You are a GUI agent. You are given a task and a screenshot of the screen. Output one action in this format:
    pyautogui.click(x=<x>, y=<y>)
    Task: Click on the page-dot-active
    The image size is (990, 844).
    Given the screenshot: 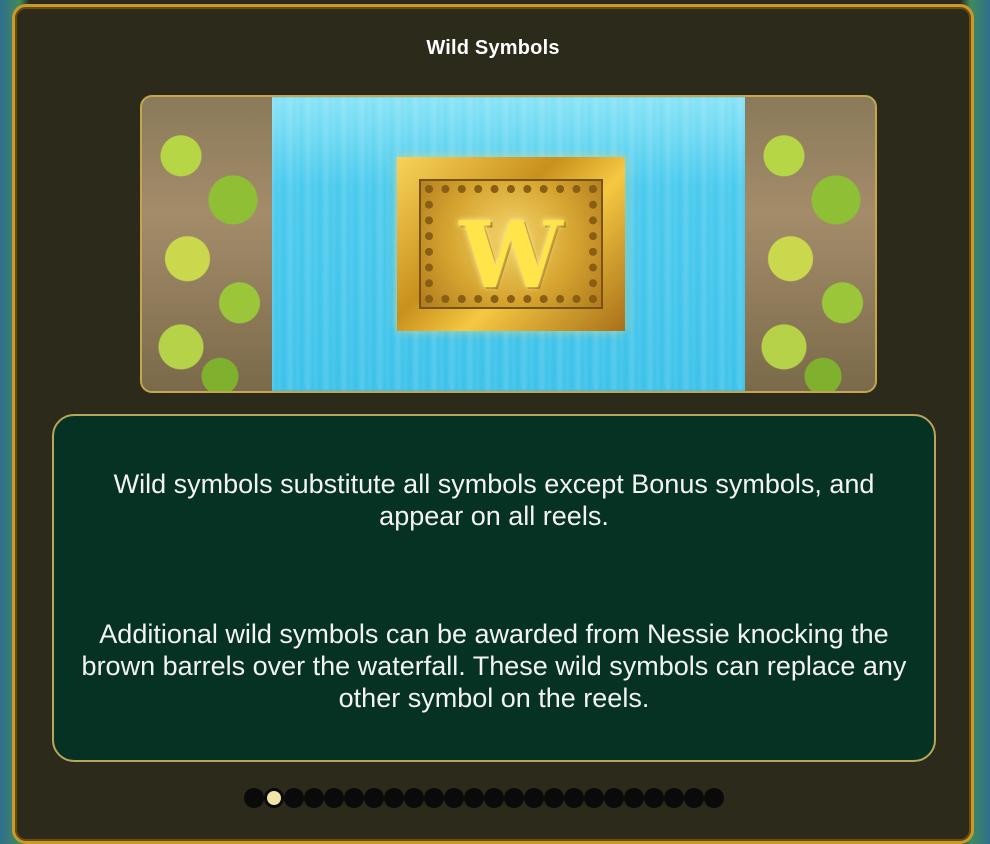 What is the action you would take?
    pyautogui.click(x=274, y=798)
    